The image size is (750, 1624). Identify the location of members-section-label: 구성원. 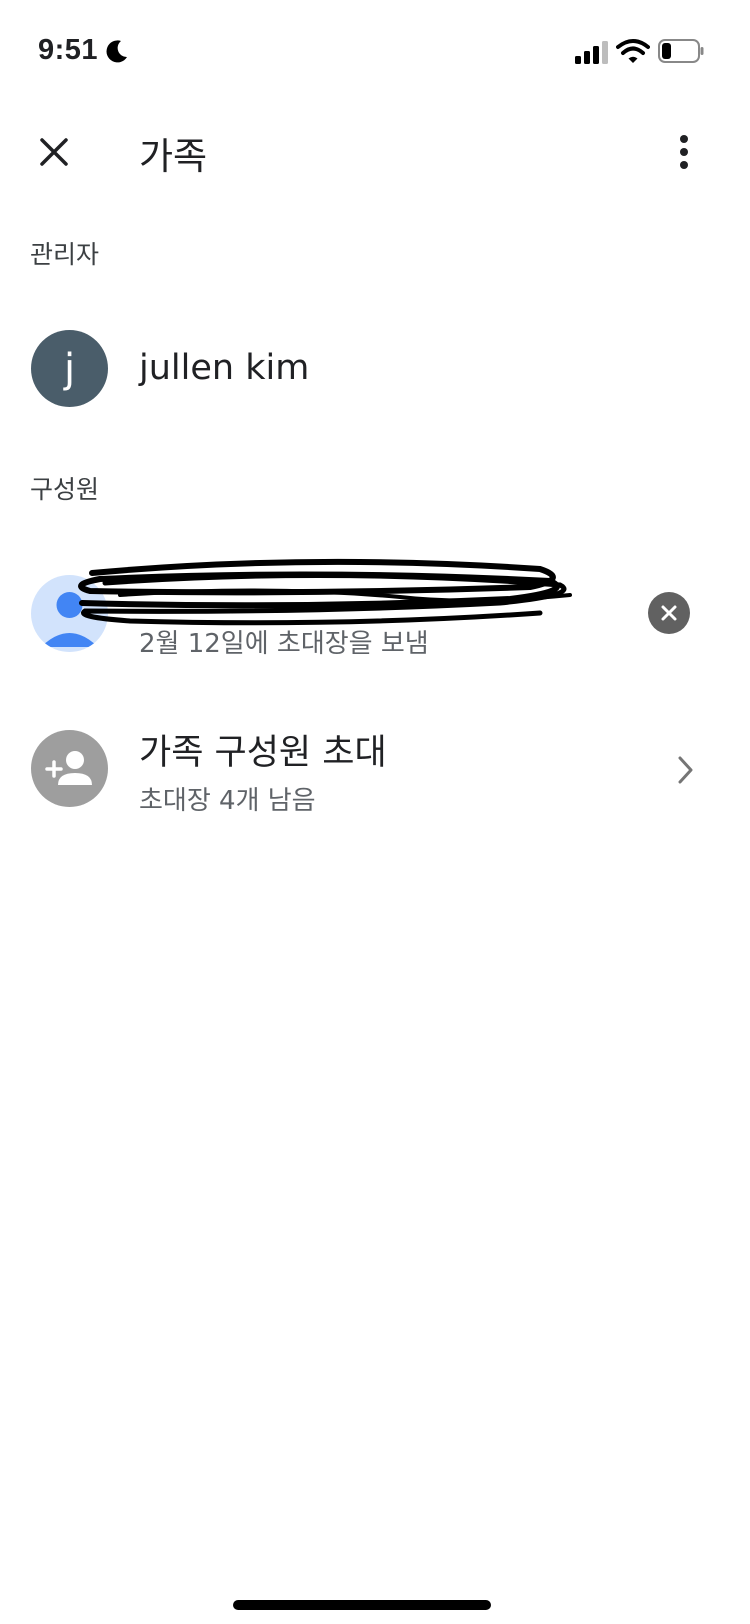
(65, 489).